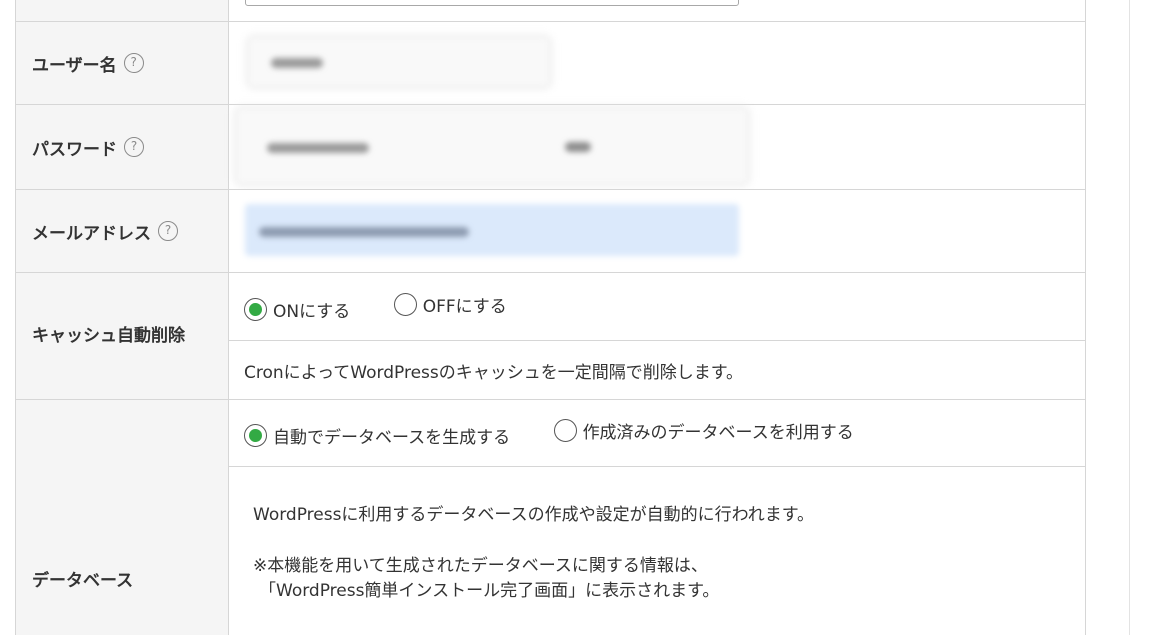 The height and width of the screenshot is (635, 1158). Describe the element at coordinates (480, 566) in the screenshot. I see `database-description-line-2: ※本機能を用いて生成されたデータベースに関する情報は、` at that location.